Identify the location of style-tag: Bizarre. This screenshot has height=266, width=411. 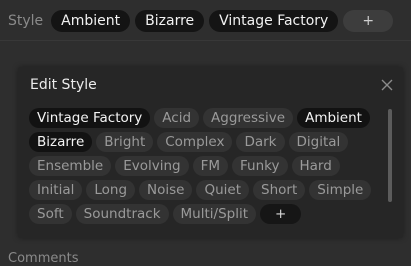
(61, 142).